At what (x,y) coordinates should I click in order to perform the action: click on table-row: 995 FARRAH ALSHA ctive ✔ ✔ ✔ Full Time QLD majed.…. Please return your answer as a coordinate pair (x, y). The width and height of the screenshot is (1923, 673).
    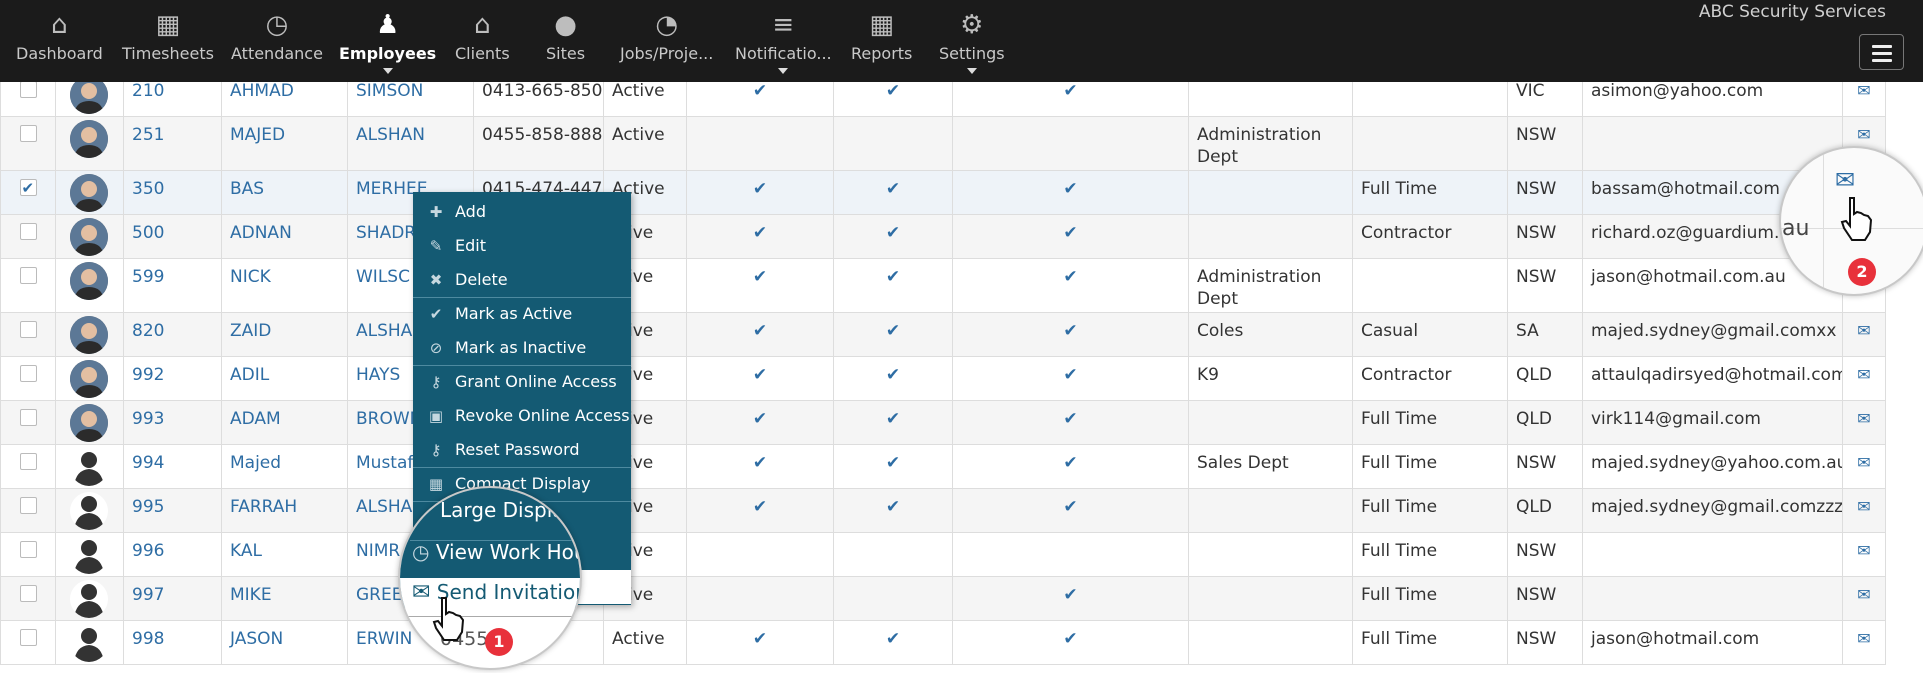
    Looking at the image, I should click on (943, 510).